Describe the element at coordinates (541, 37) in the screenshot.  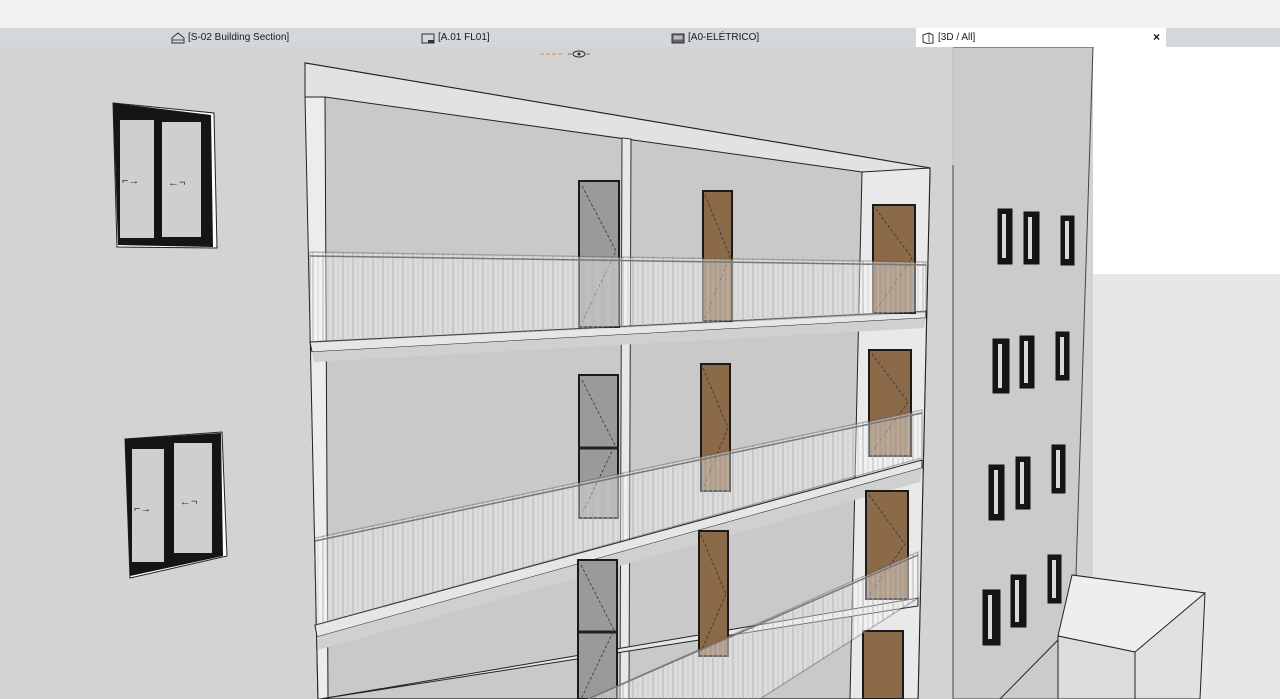
I see `tab-floor-plan: [A.01 FL01]` at that location.